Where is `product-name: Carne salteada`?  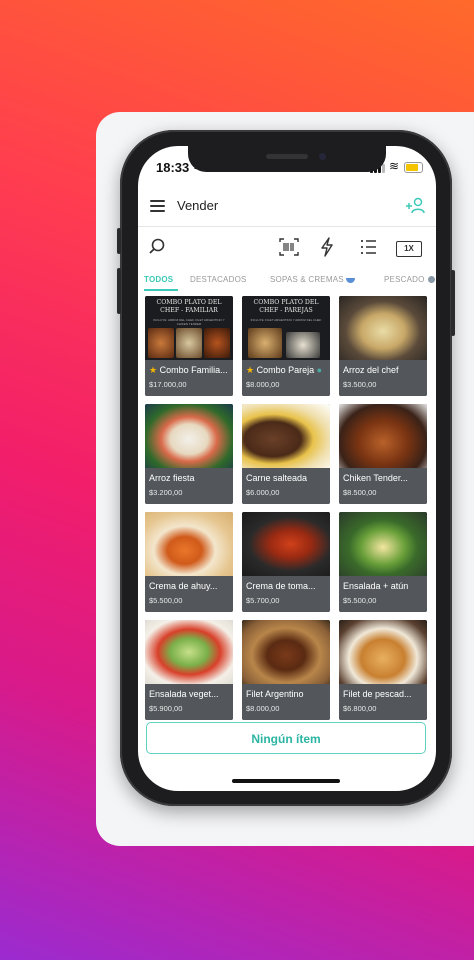 product-name: Carne salteada is located at coordinates (277, 478).